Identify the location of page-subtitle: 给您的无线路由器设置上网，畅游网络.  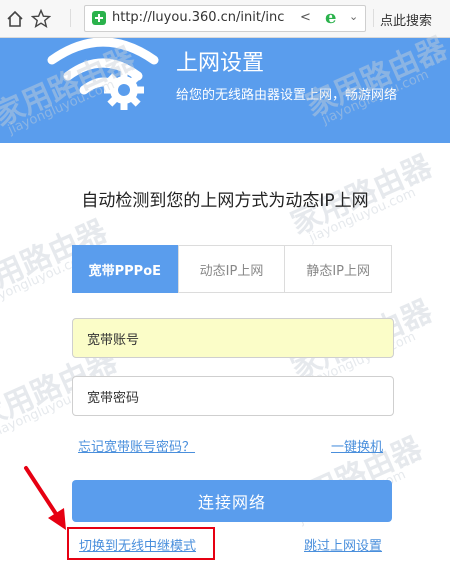
(287, 95).